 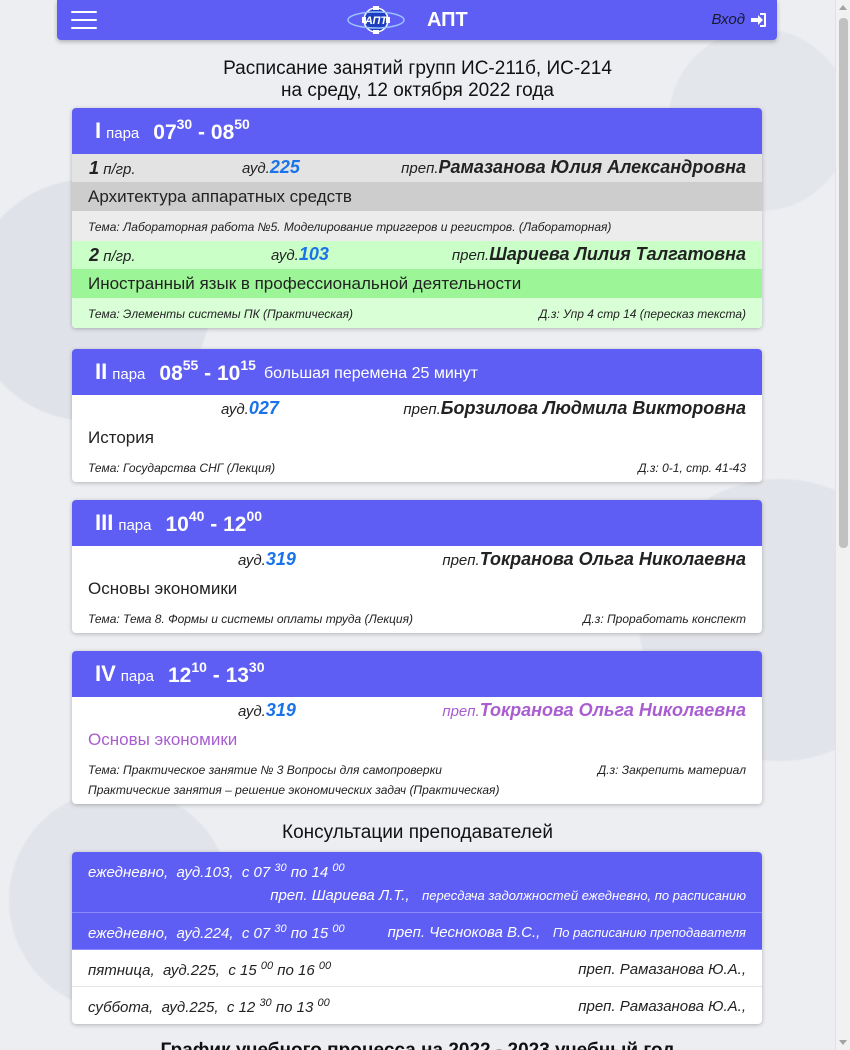 I want to click on room-link: 027, so click(x=264, y=408).